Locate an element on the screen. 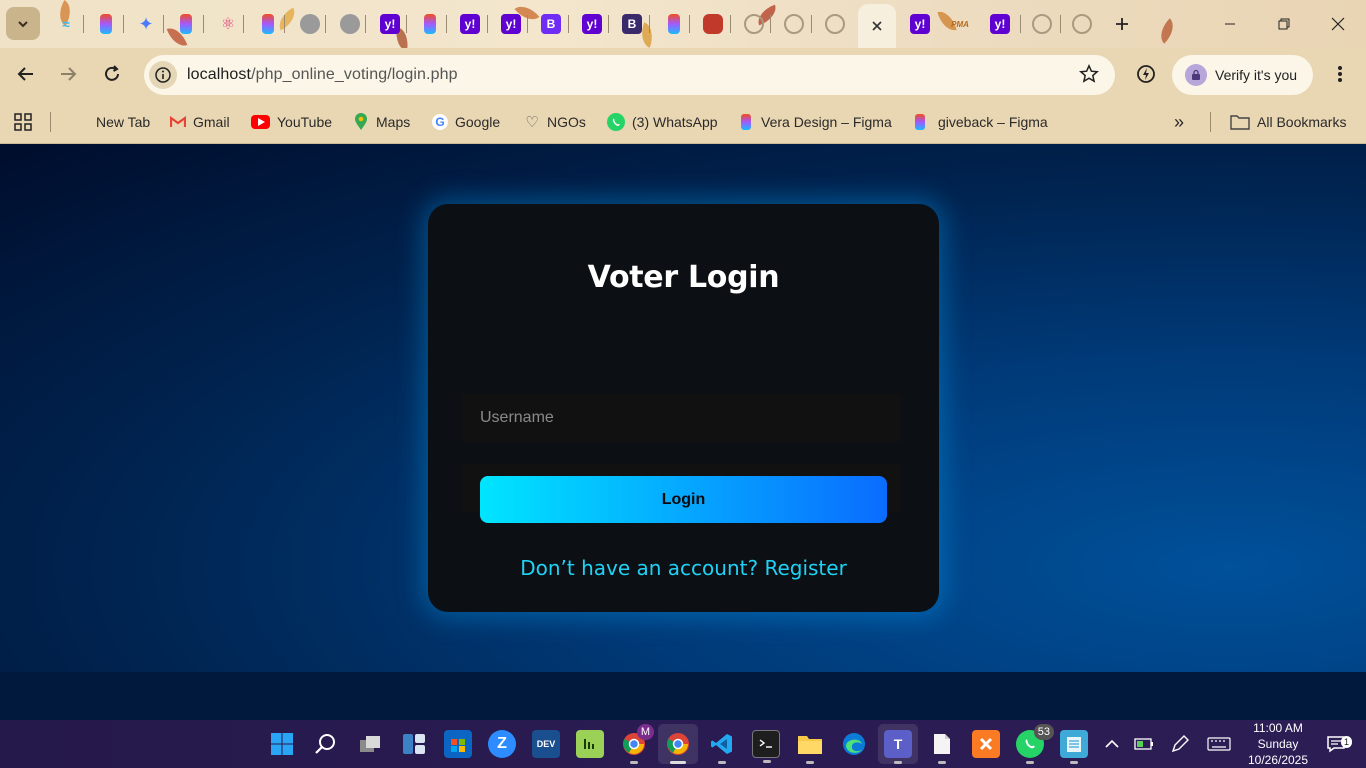  close-window-button is located at coordinates (1338, 24).